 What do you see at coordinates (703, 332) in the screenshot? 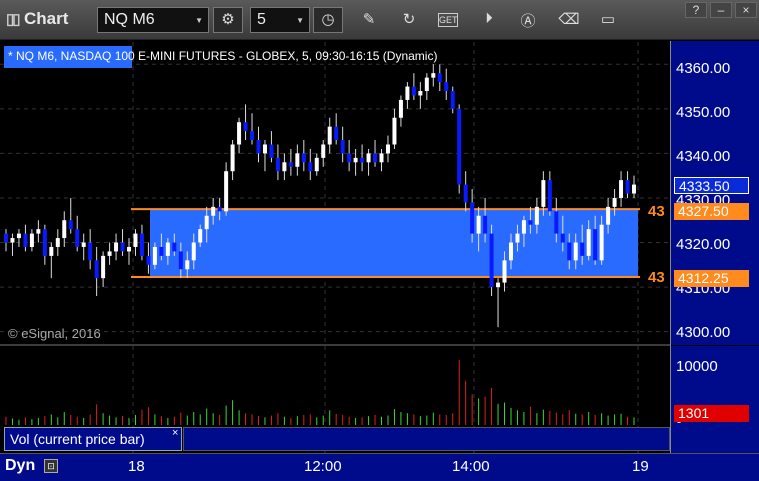
I see `price-tick: 4300.00` at bounding box center [703, 332].